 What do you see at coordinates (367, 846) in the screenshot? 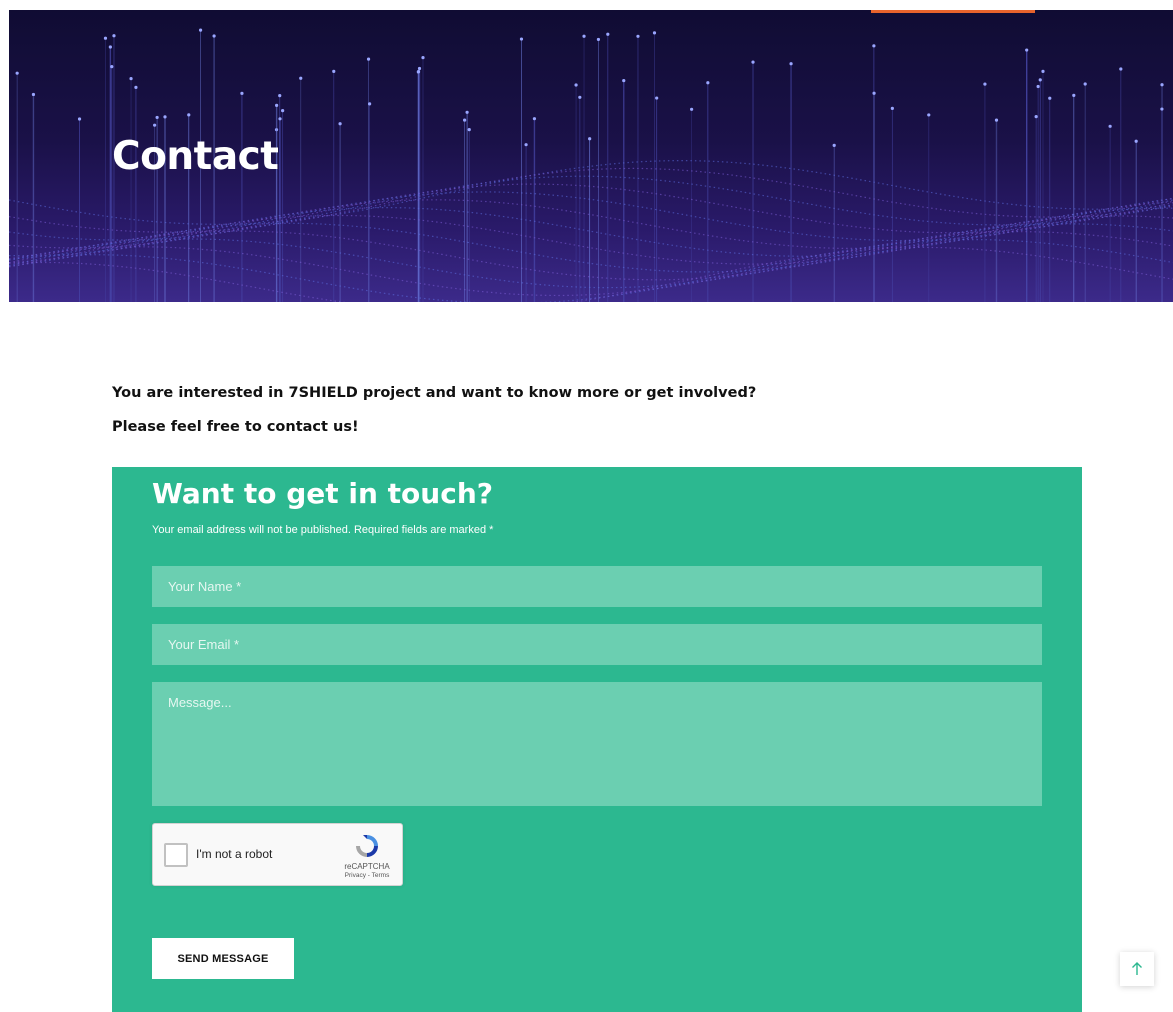
I see `recaptcha-icon` at bounding box center [367, 846].